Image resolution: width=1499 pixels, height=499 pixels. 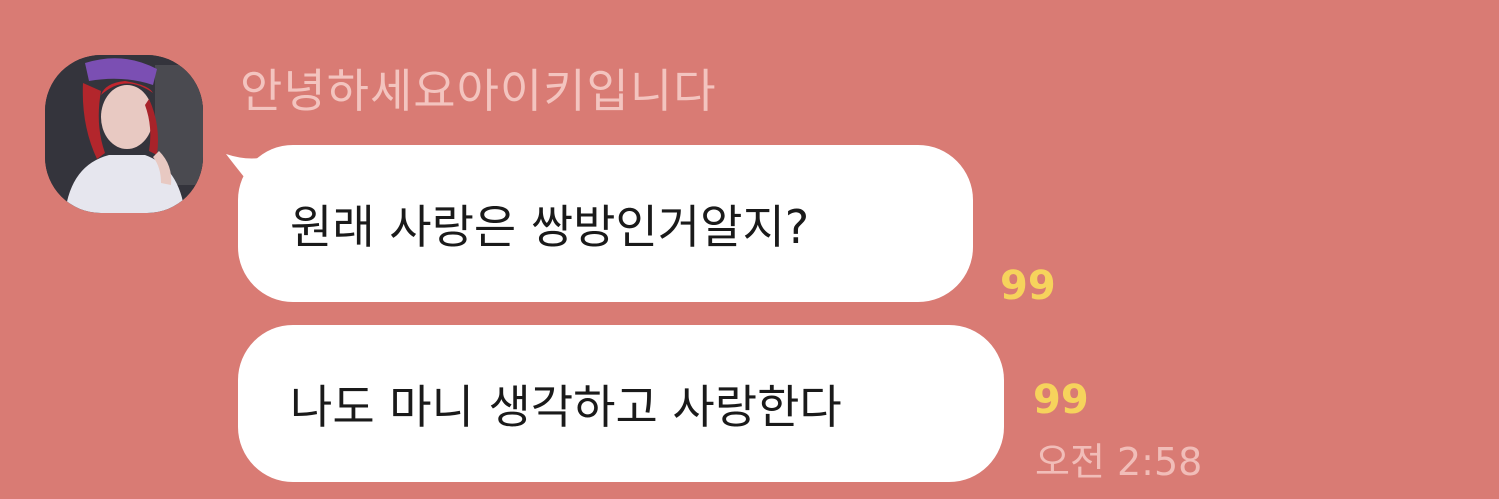 What do you see at coordinates (566, 406) in the screenshot?
I see `message-text: 나도 마니 생각하고 사랑한다` at bounding box center [566, 406].